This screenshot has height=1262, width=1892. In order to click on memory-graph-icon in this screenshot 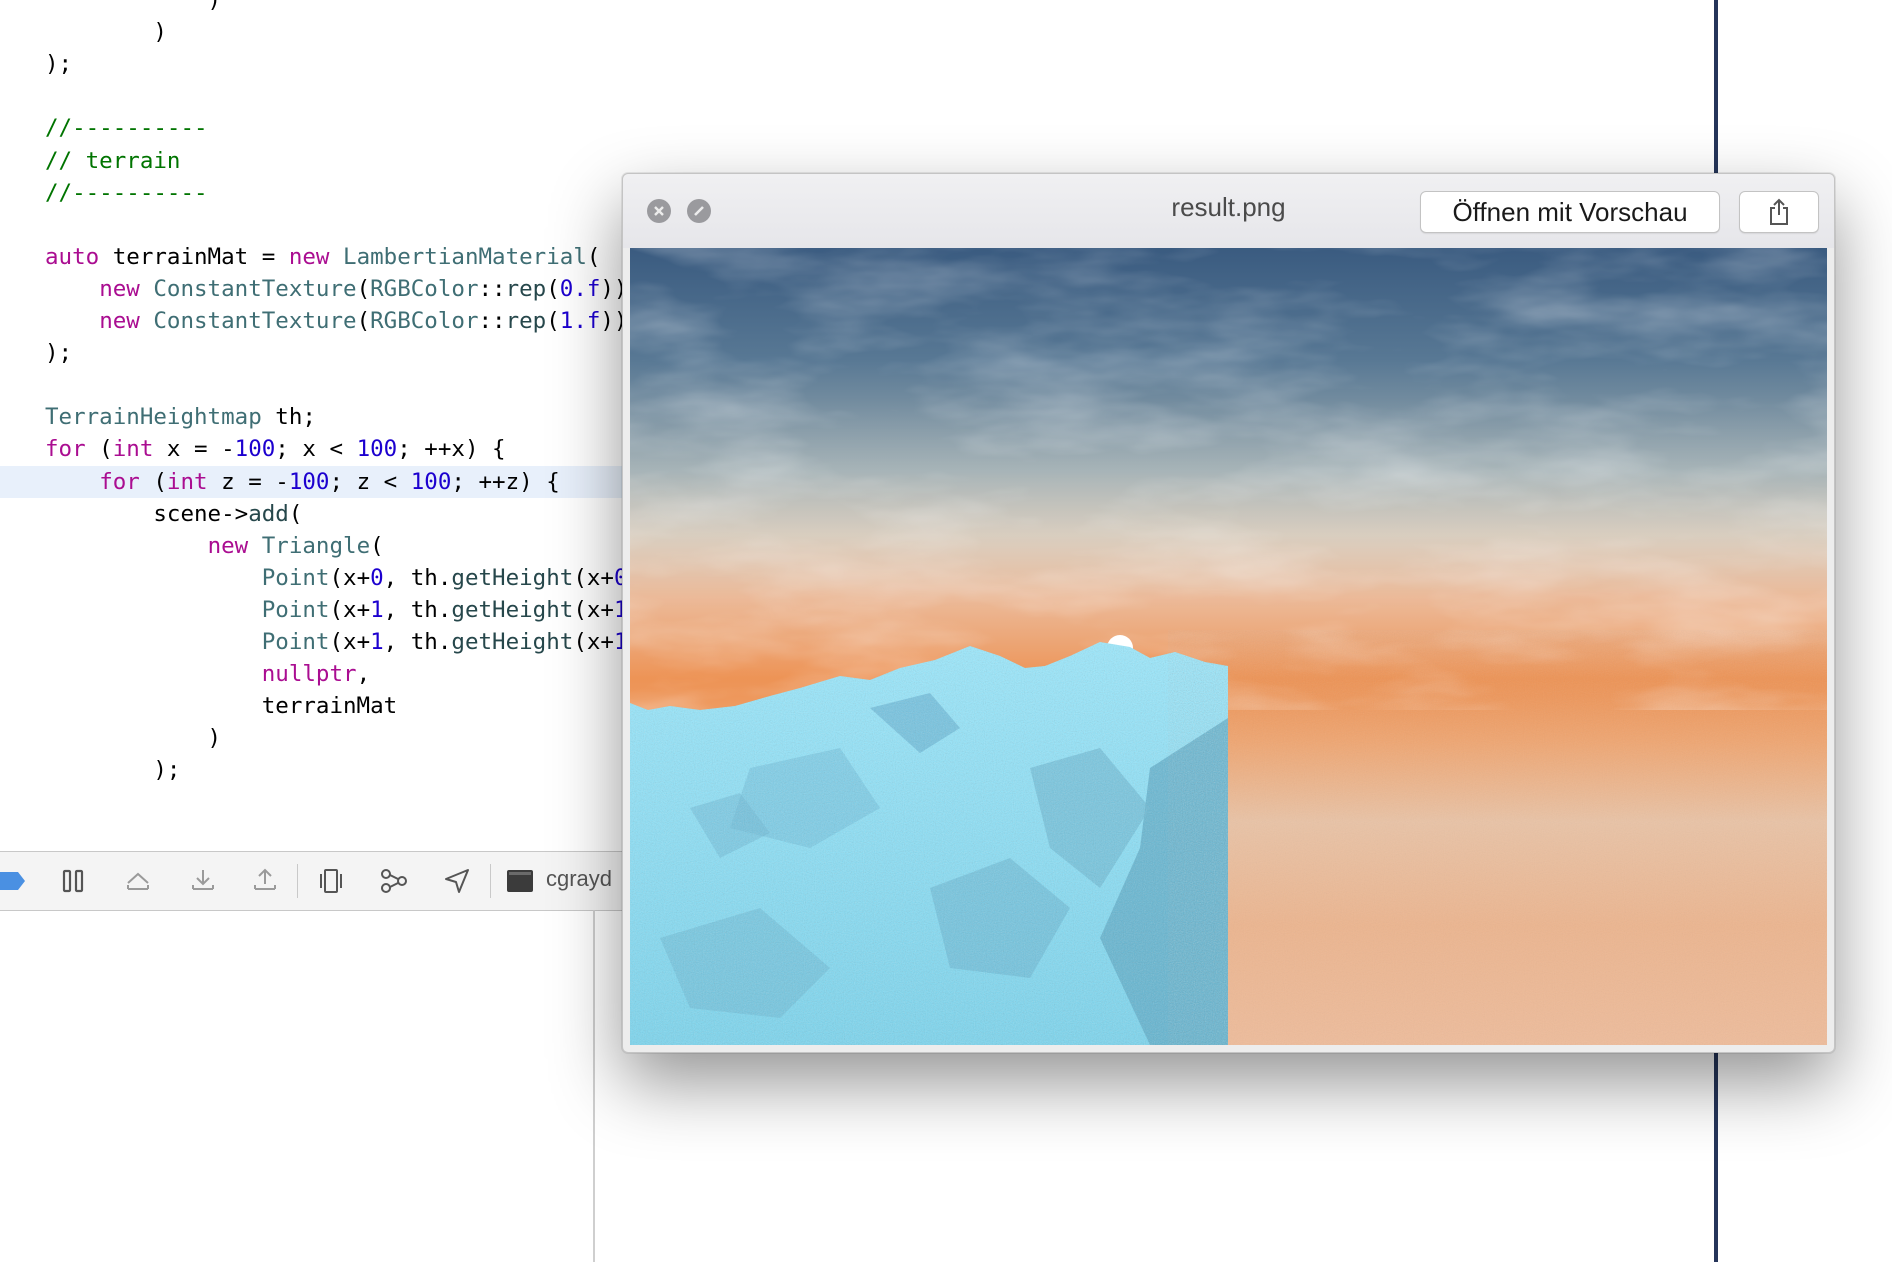, I will do `click(394, 881)`.